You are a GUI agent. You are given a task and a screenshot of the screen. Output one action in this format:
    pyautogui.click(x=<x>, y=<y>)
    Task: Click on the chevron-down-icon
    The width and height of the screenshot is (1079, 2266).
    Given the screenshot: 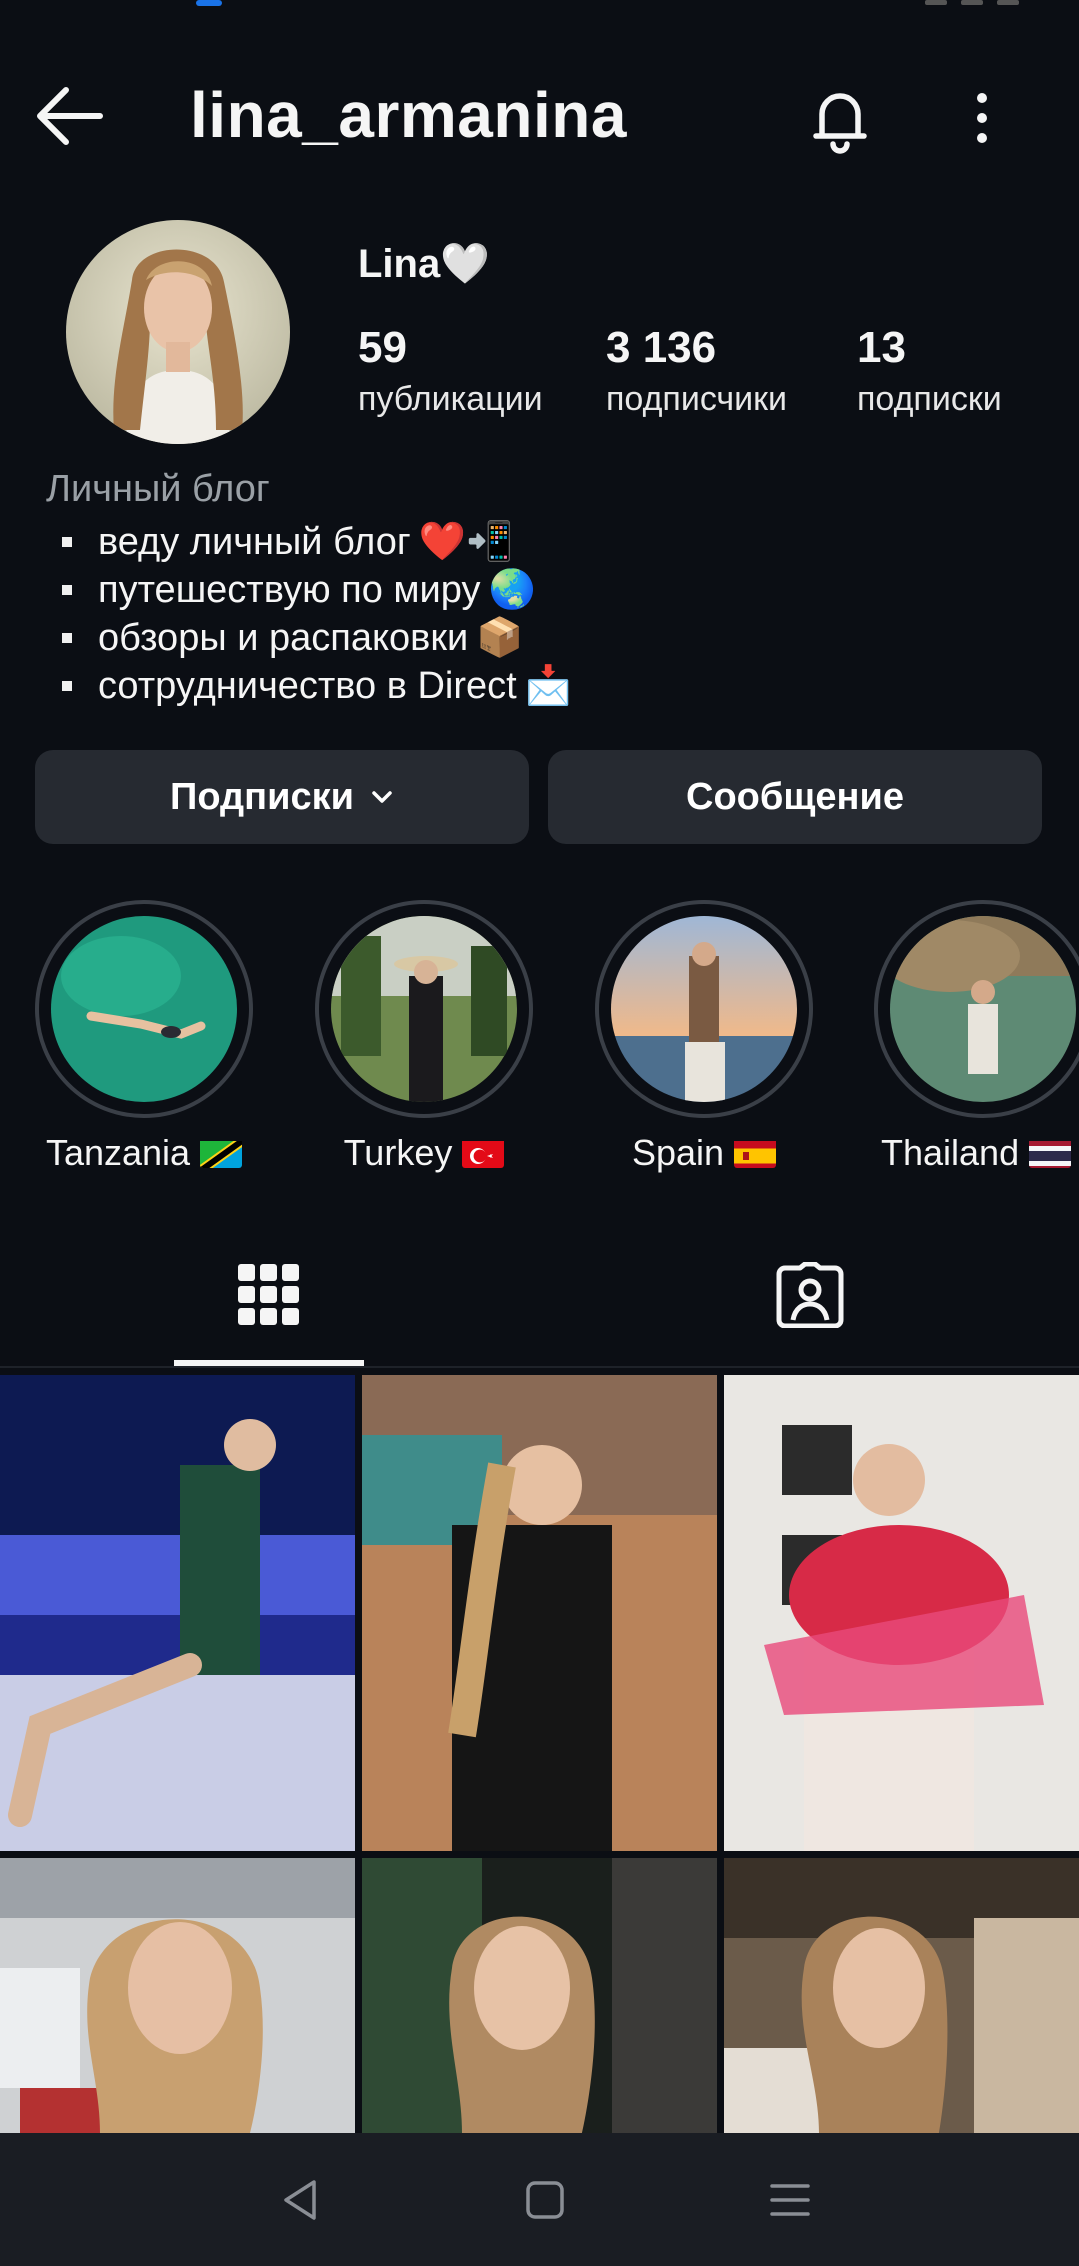 What is the action you would take?
    pyautogui.click(x=382, y=797)
    